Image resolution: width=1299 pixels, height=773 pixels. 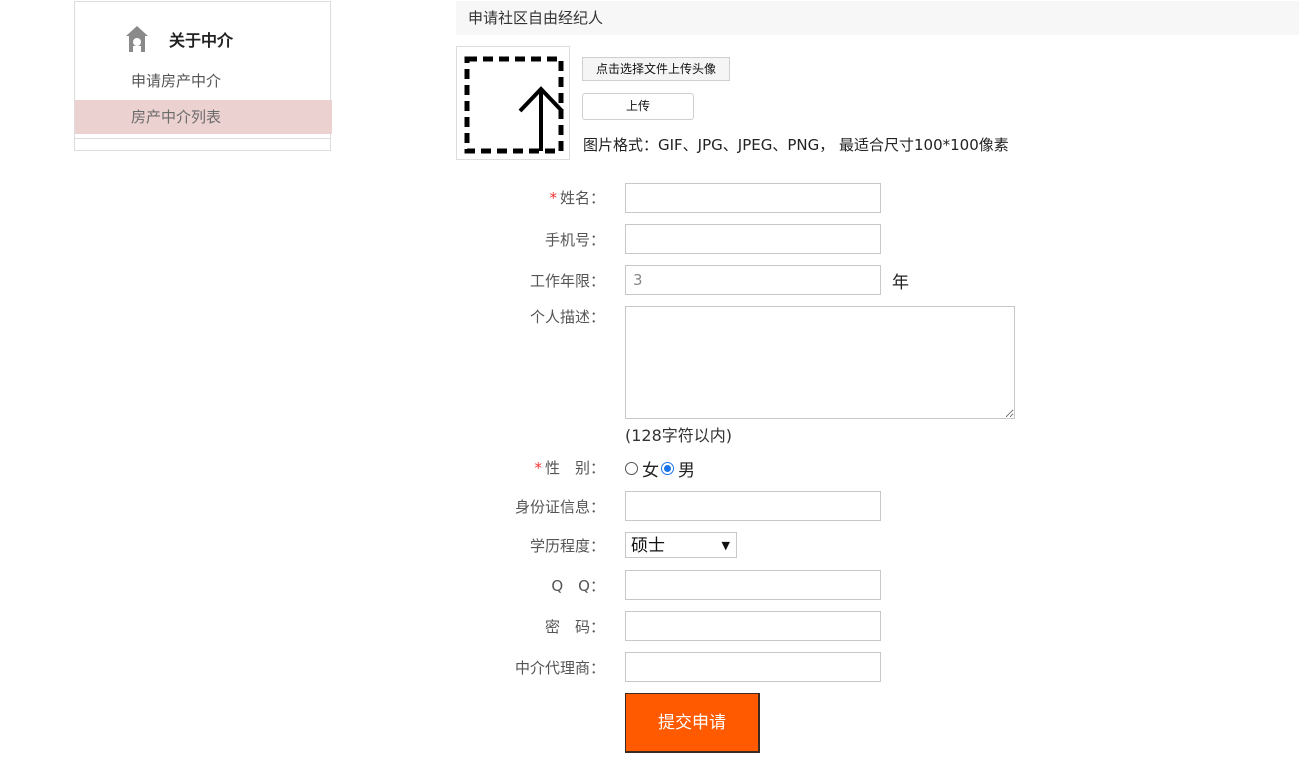 I want to click on gender-female-radio, so click(x=631, y=468).